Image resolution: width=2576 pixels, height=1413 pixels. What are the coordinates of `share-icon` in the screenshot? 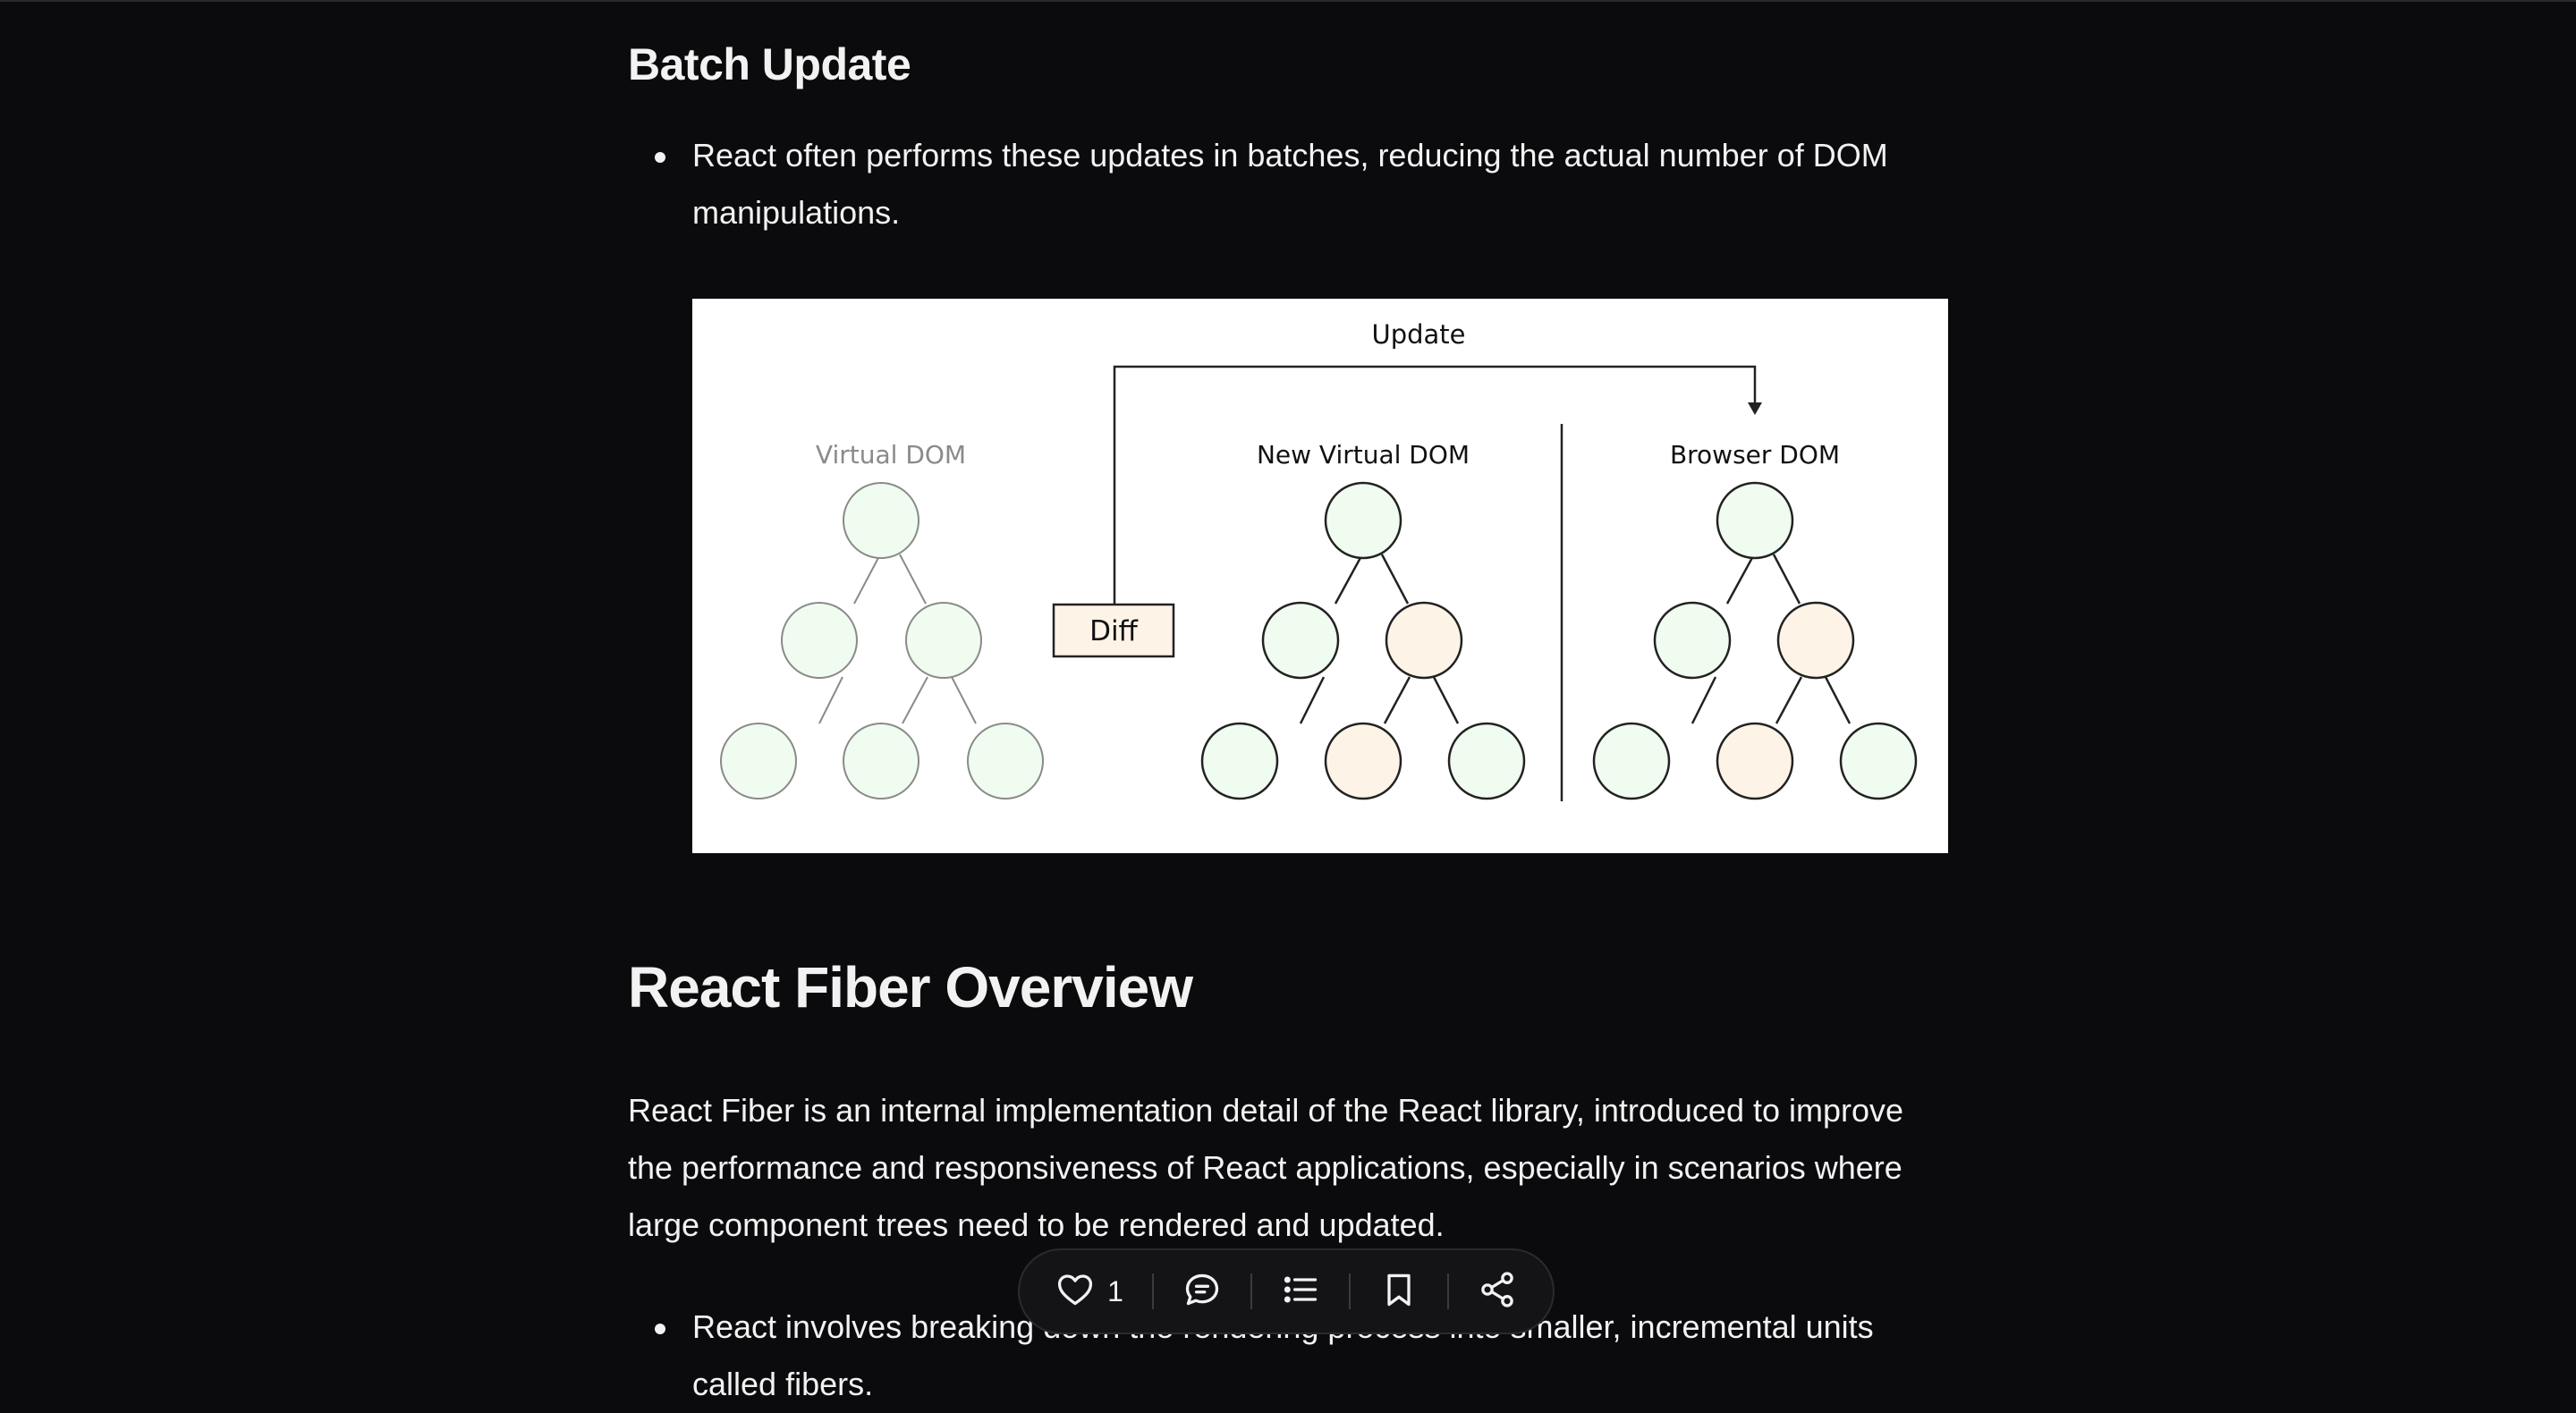 It's located at (1497, 1292).